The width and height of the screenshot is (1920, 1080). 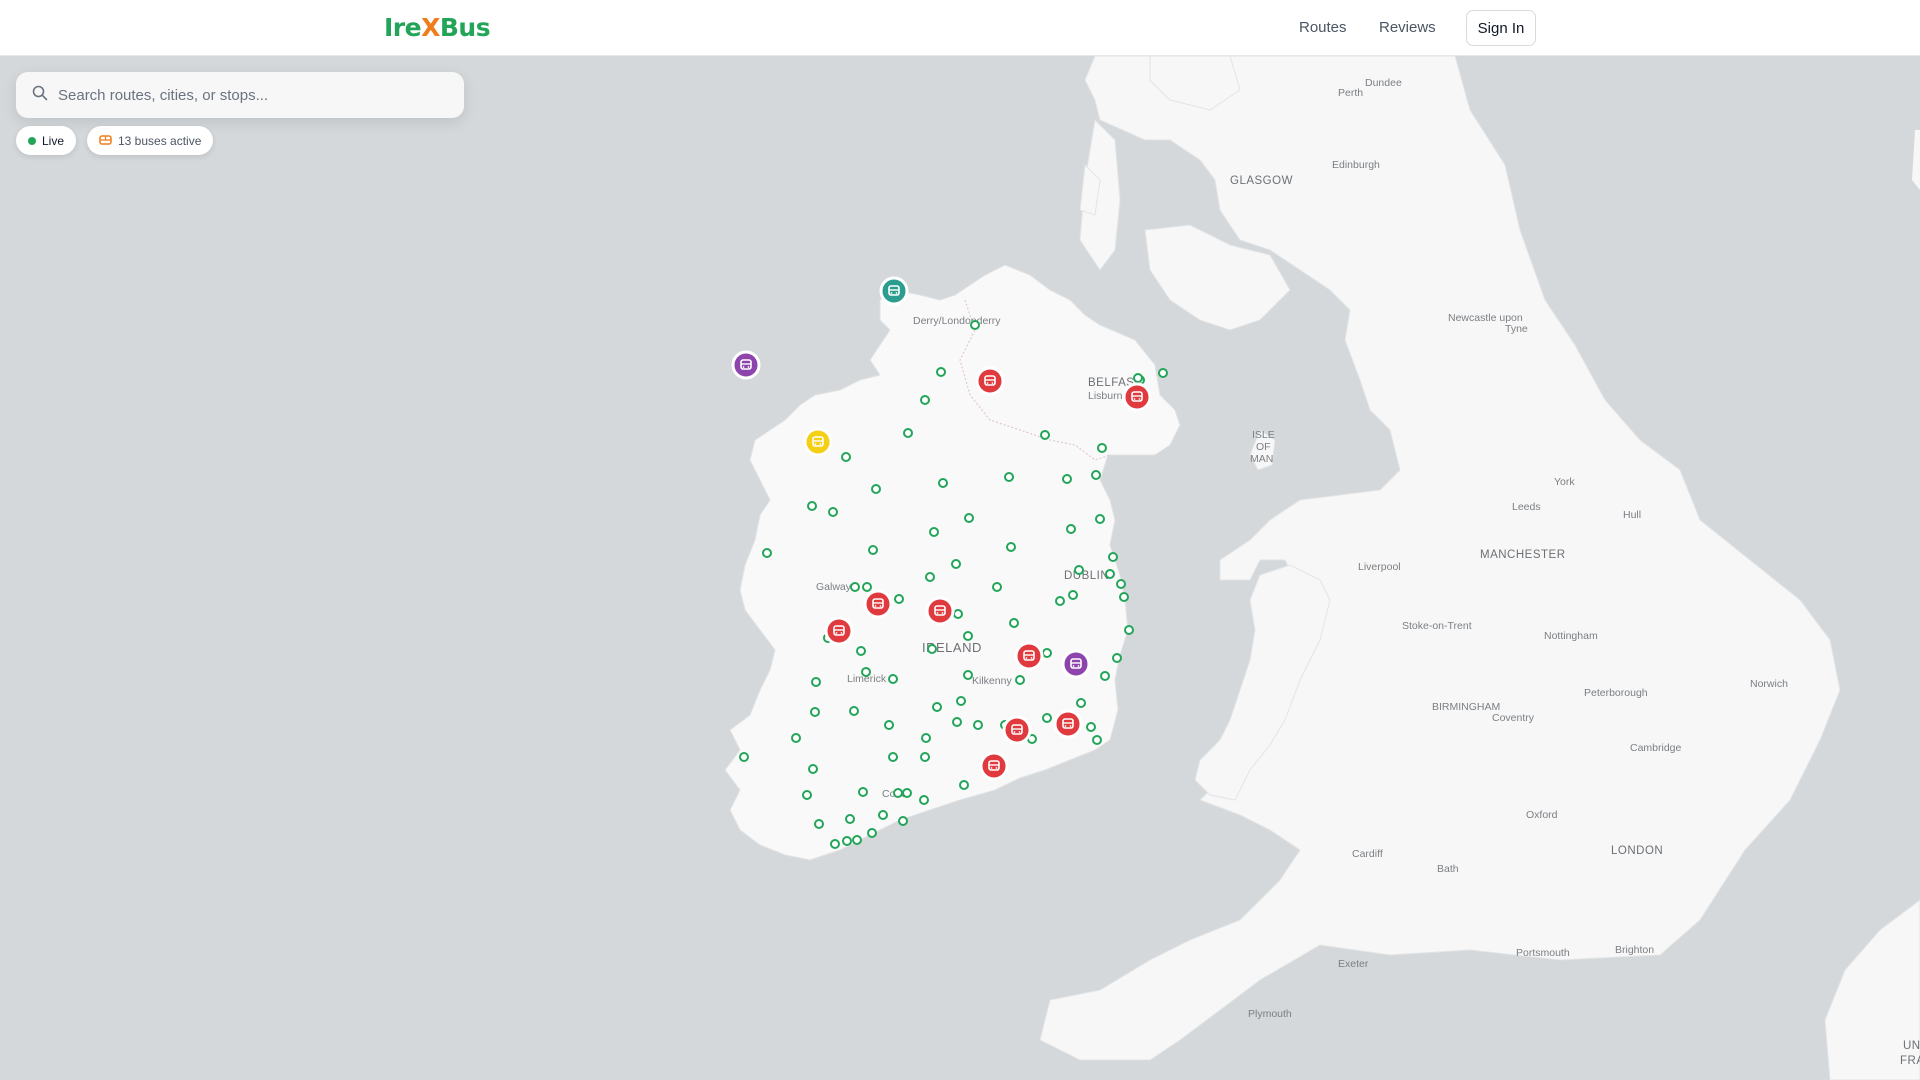 What do you see at coordinates (1407, 27) in the screenshot?
I see `nav-reviews-link: Reviews` at bounding box center [1407, 27].